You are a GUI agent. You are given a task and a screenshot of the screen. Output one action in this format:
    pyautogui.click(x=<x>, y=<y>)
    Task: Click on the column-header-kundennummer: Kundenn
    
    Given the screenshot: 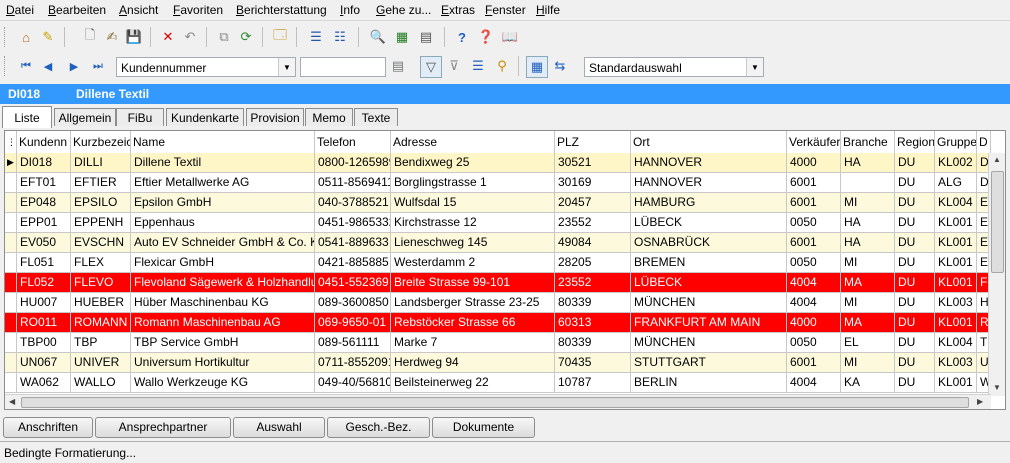 What is the action you would take?
    pyautogui.click(x=44, y=142)
    